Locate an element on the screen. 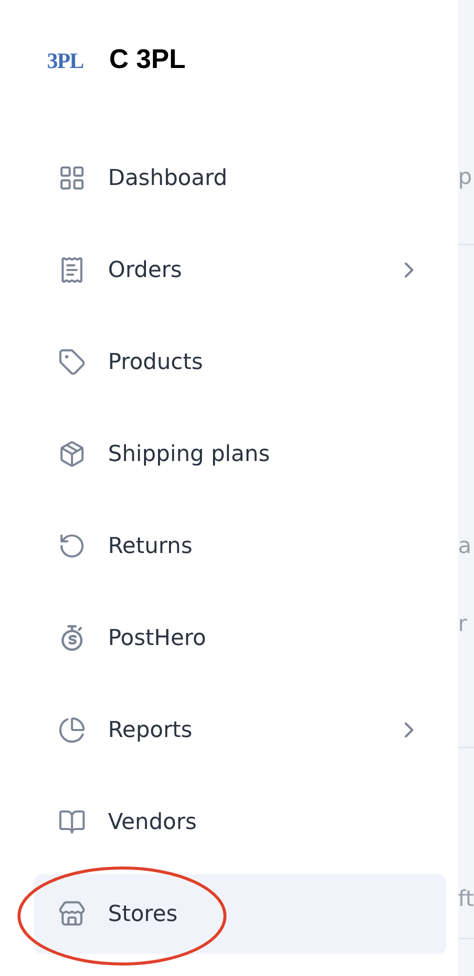 This screenshot has width=474, height=976. background-text: a is located at coordinates (465, 547).